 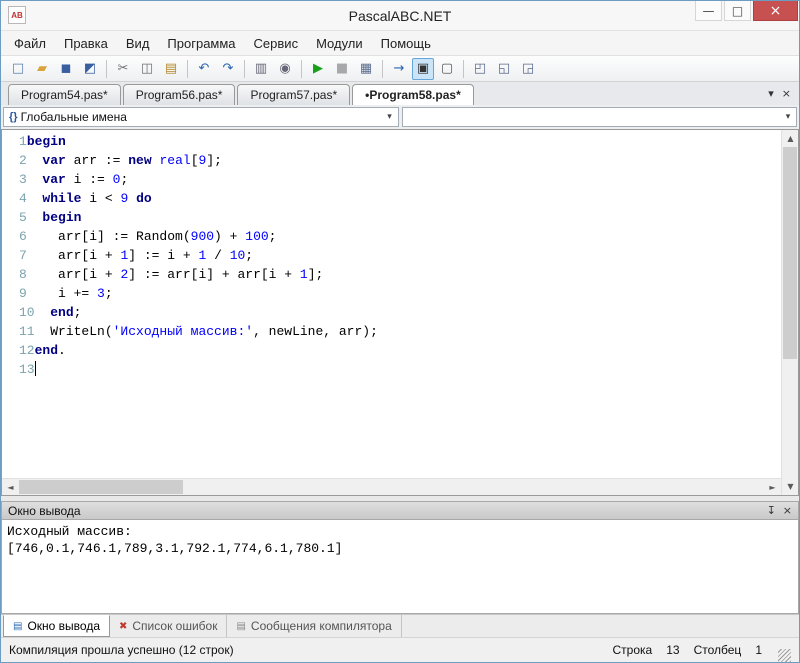 What do you see at coordinates (391, 141) in the screenshot?
I see `code-line: 1 begin` at bounding box center [391, 141].